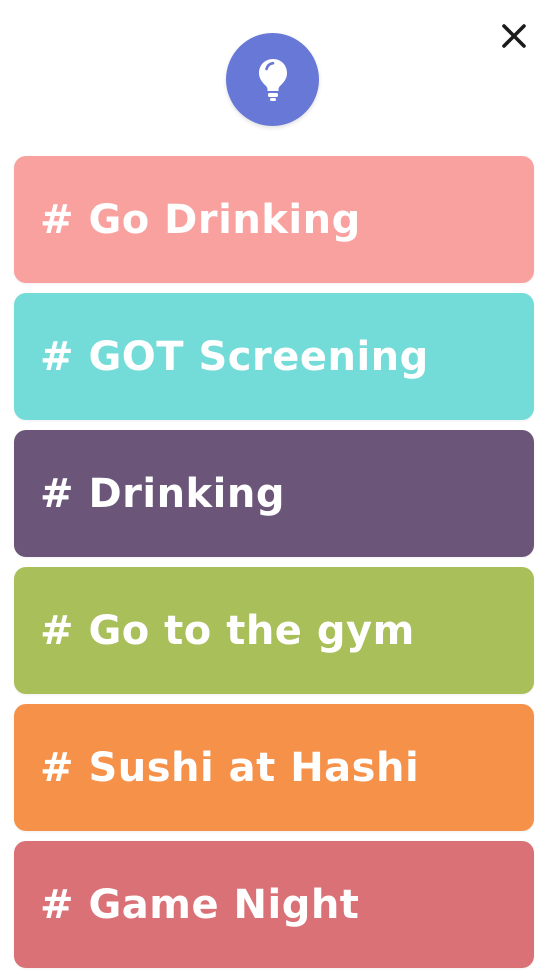 Image resolution: width=546 pixels, height=972 pixels. What do you see at coordinates (227, 630) in the screenshot?
I see `topic-label: # Go to the gym` at bounding box center [227, 630].